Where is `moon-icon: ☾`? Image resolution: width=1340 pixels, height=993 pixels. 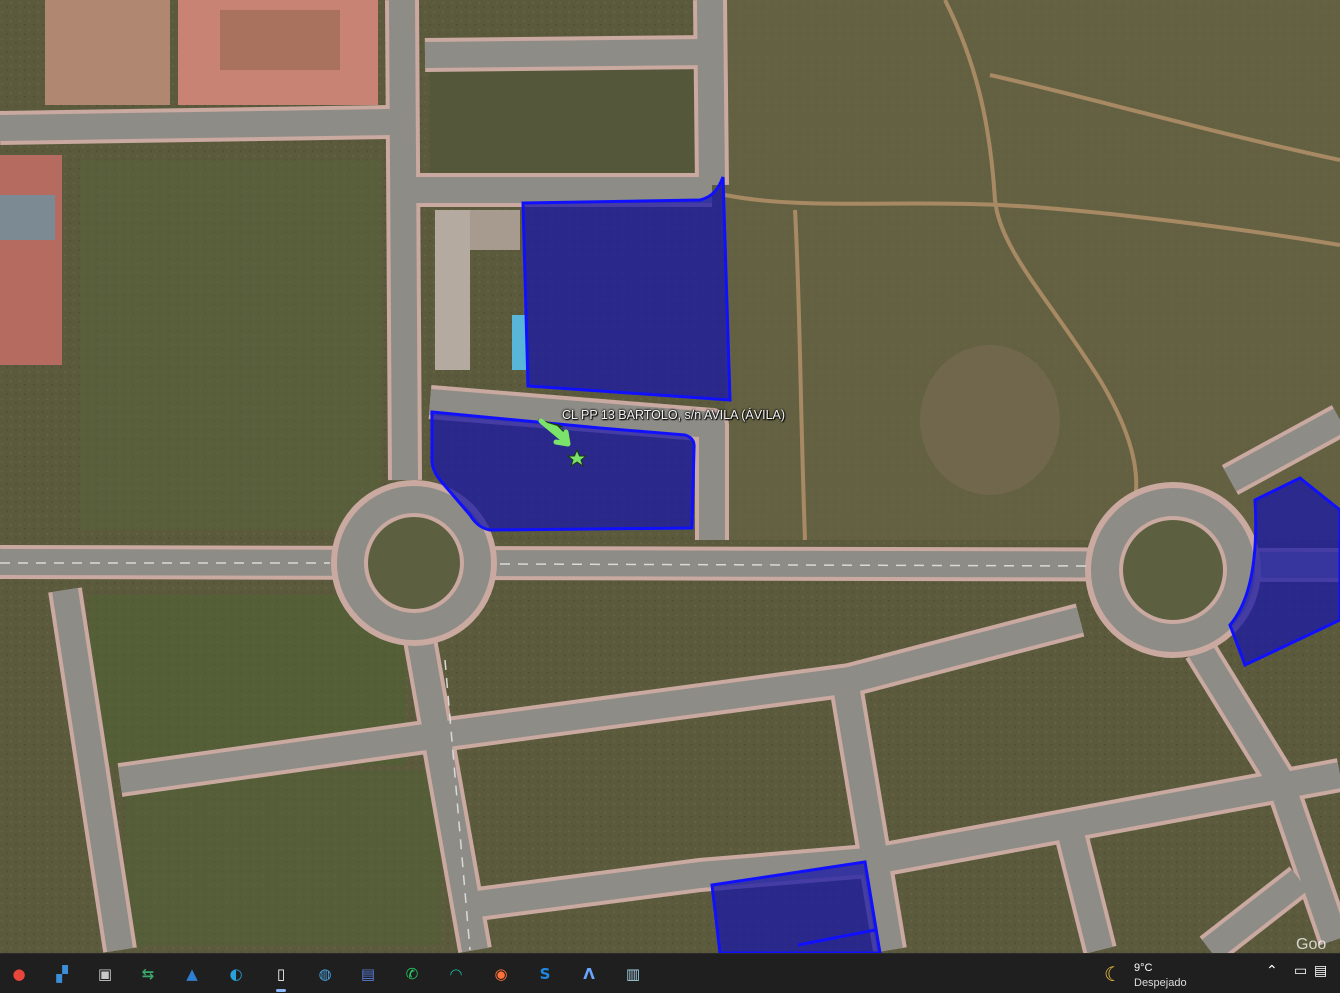 moon-icon: ☾ is located at coordinates (1113, 974).